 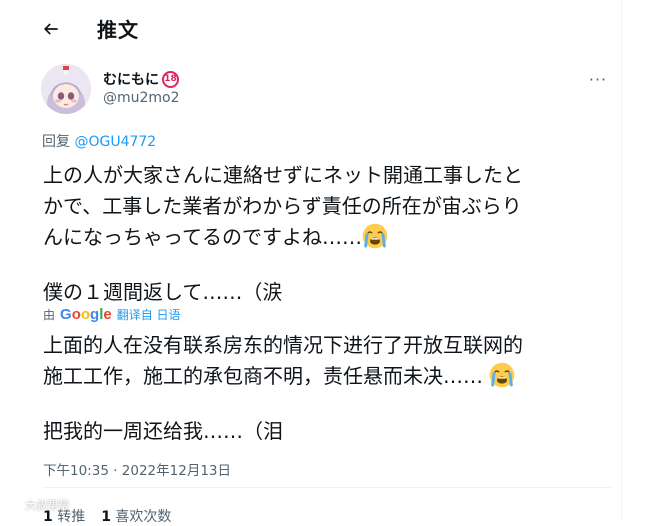 I want to click on tweet-timestamp: 下午10:35 · 2022年12月13日, so click(x=137, y=469).